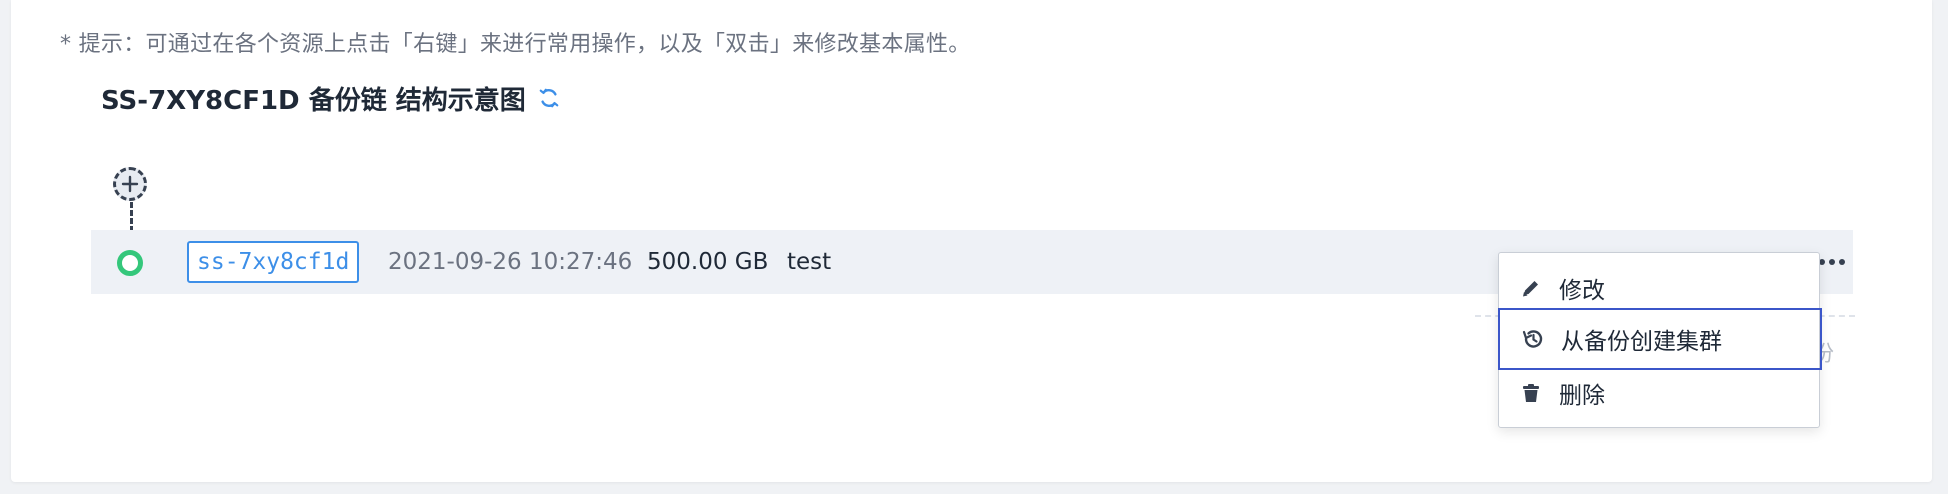 The image size is (1948, 494). I want to click on refresh-icon, so click(549, 98).